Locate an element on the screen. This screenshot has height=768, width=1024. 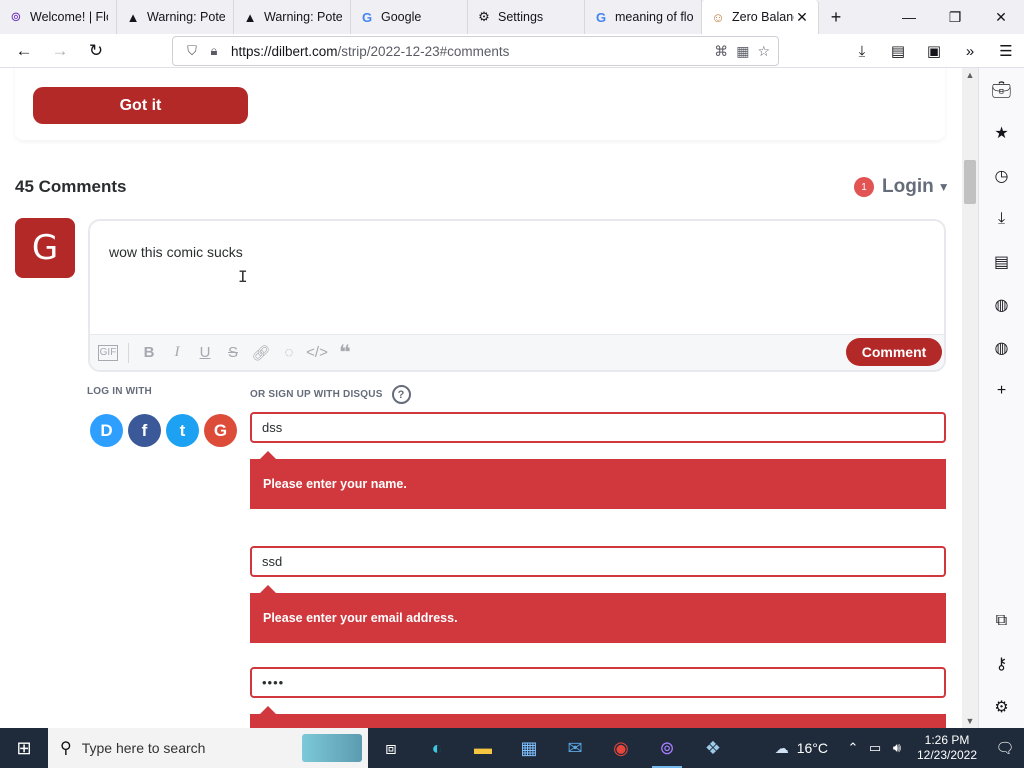
tab-meaning: G meaning of flo is located at coordinates (643, 17).